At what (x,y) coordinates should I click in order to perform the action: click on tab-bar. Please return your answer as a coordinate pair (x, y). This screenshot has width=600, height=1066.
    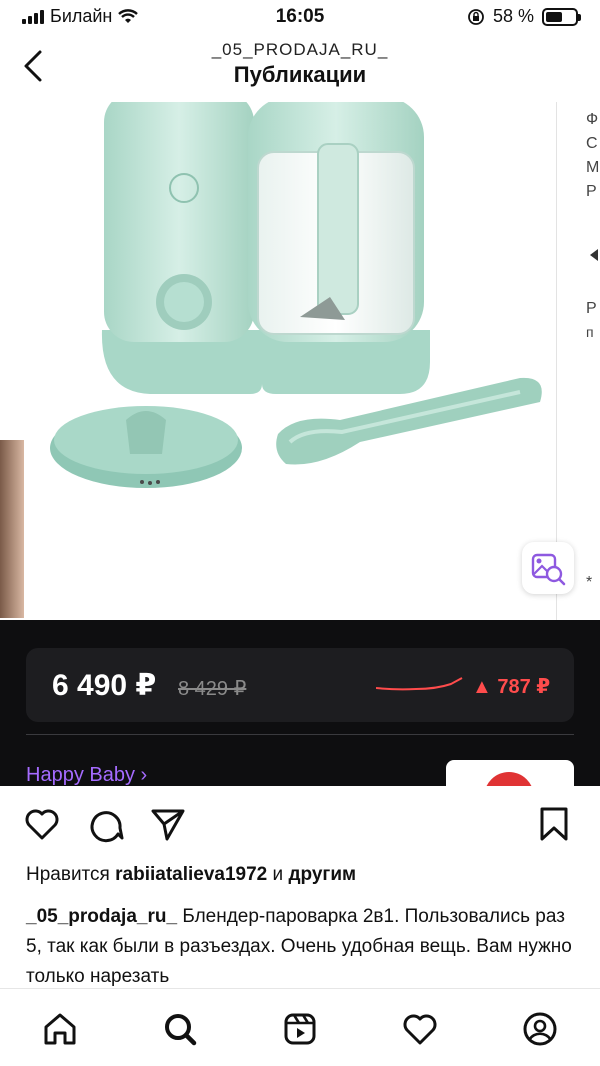
    Looking at the image, I should click on (300, 1027).